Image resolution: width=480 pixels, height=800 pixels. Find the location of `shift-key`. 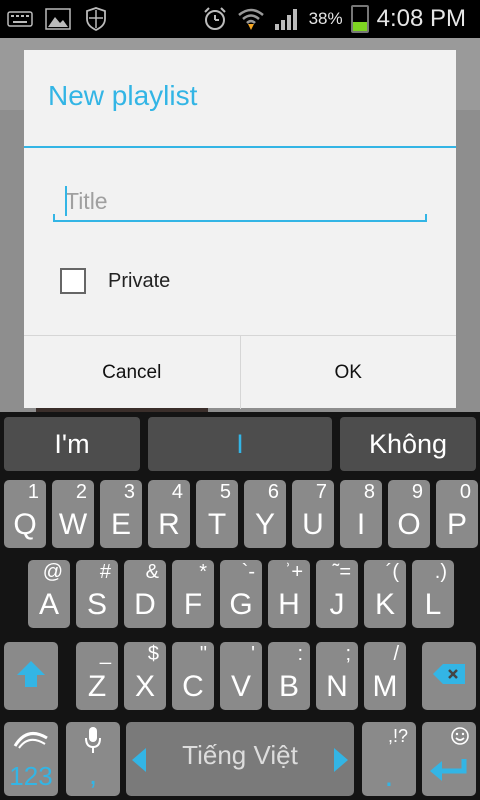

shift-key is located at coordinates (31, 676).